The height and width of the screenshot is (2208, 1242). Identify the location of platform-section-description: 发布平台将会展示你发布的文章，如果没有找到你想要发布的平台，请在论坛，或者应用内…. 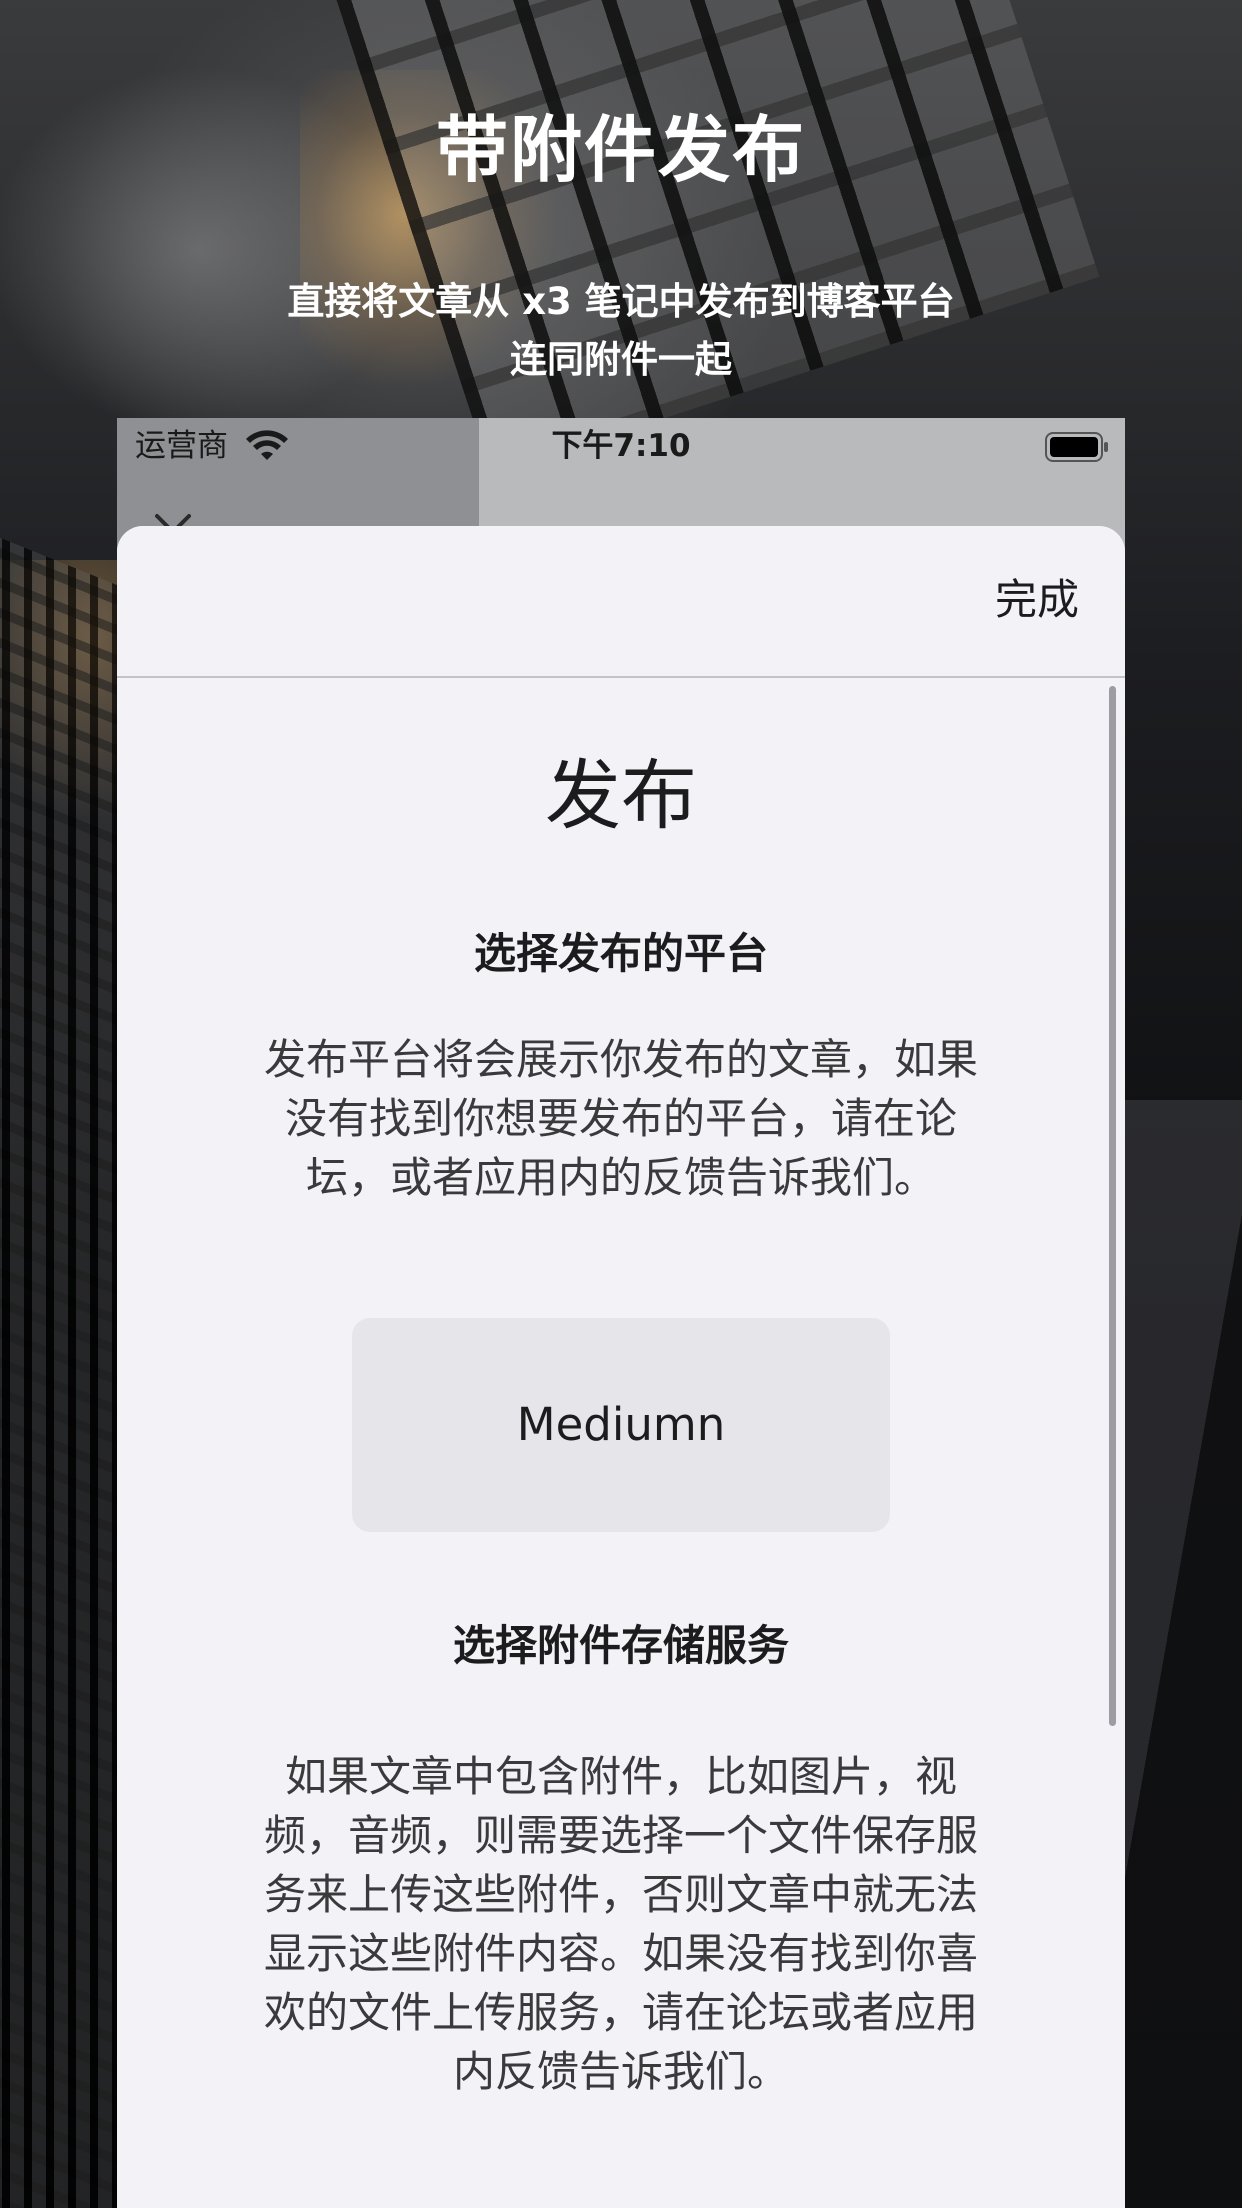
(620, 1118).